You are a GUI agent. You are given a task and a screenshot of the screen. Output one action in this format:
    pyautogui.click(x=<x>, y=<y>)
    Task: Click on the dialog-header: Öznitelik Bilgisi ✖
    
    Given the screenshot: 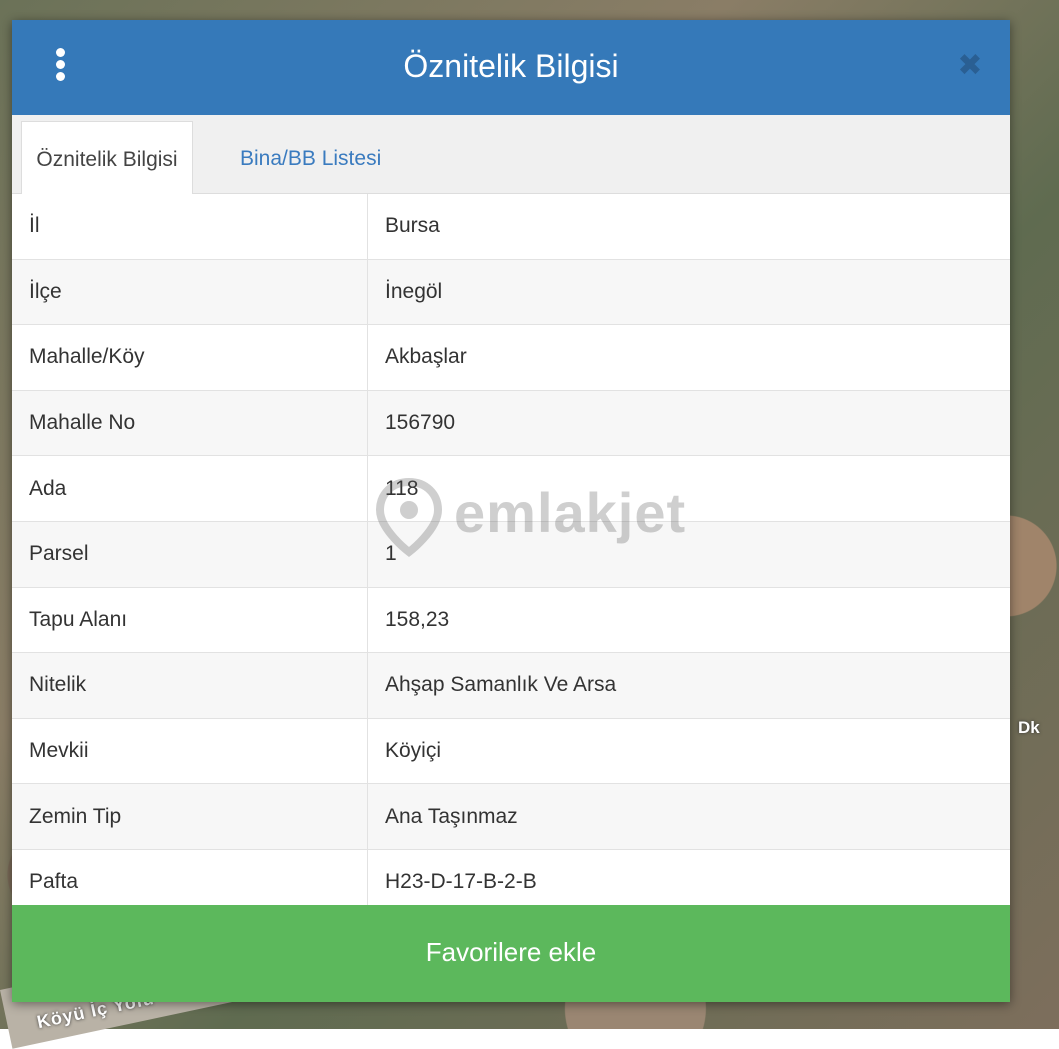 What is the action you would take?
    pyautogui.click(x=511, y=67)
    